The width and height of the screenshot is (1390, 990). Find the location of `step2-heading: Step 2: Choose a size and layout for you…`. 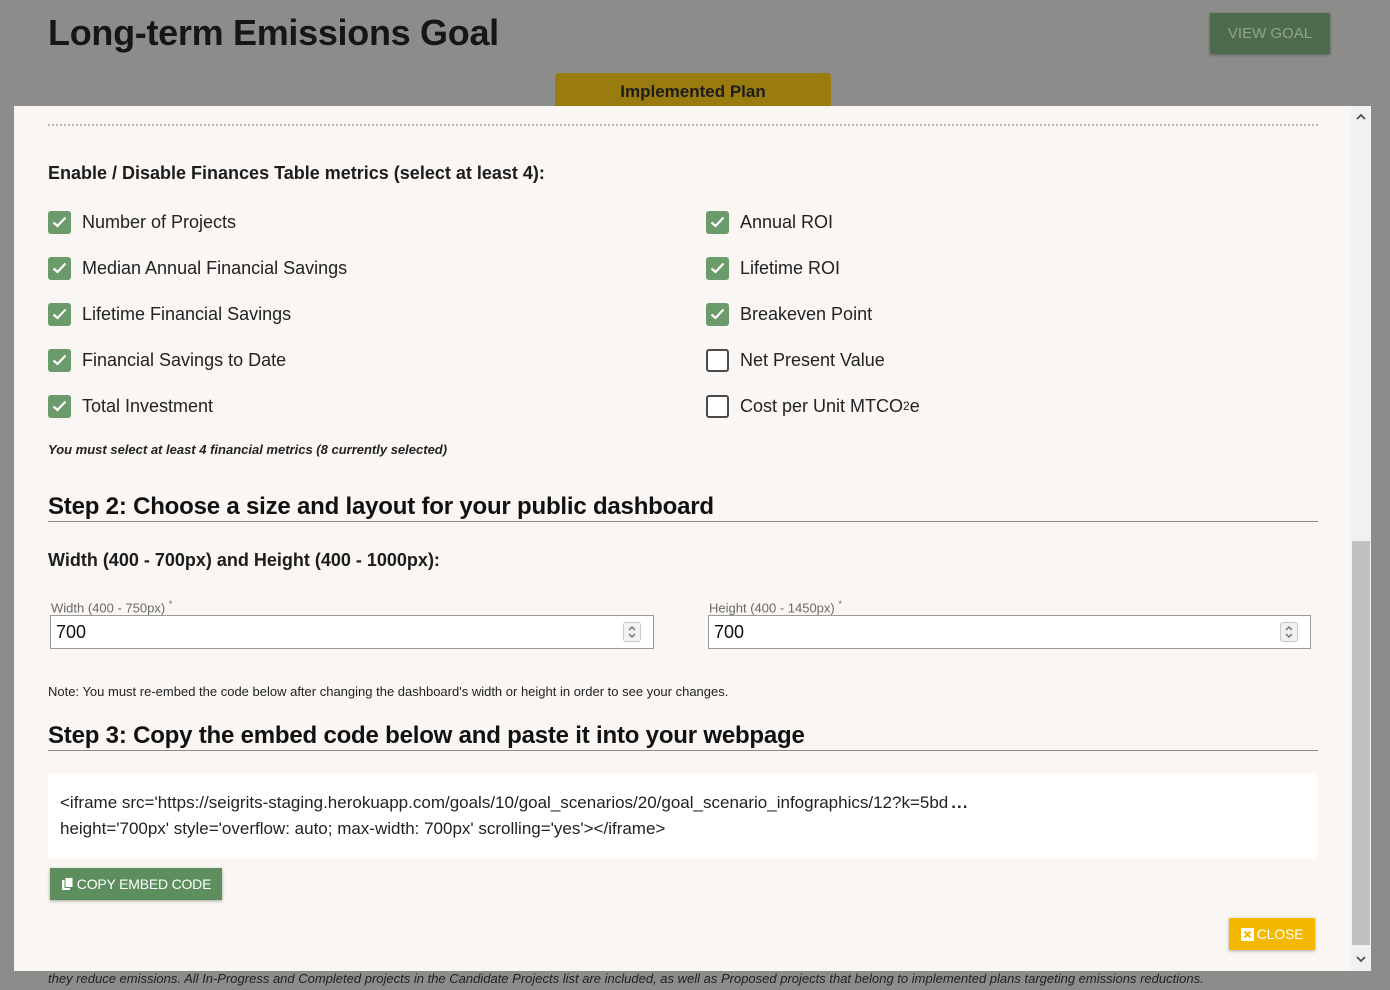

step2-heading: Step 2: Choose a size and layout for you… is located at coordinates (683, 507).